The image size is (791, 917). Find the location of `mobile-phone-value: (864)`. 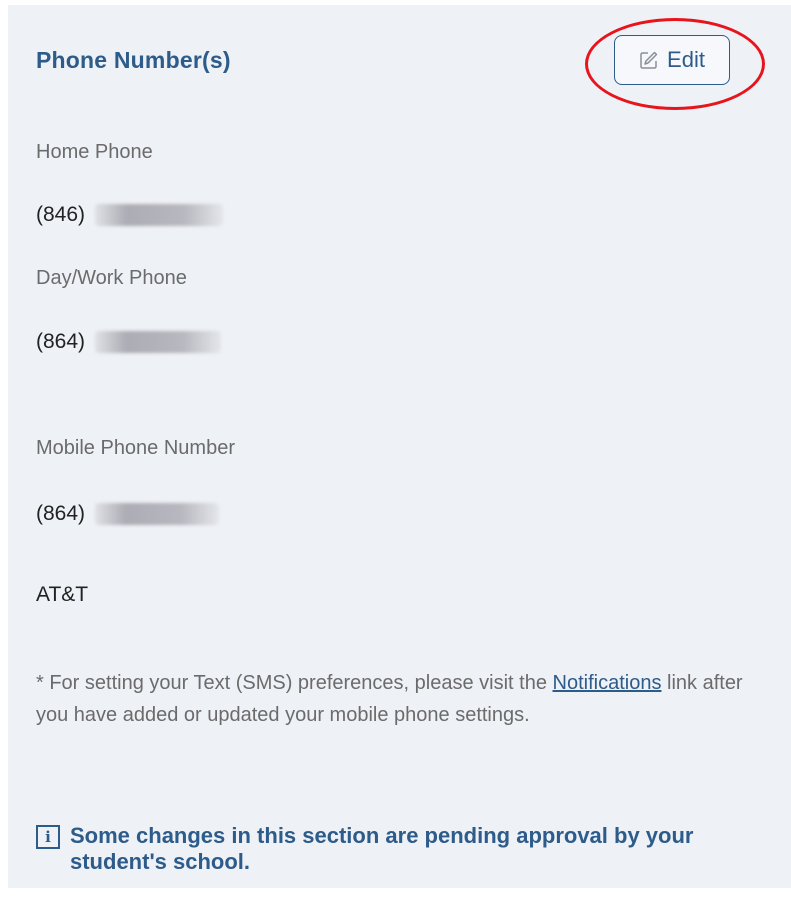

mobile-phone-value: (864) is located at coordinates (128, 514).